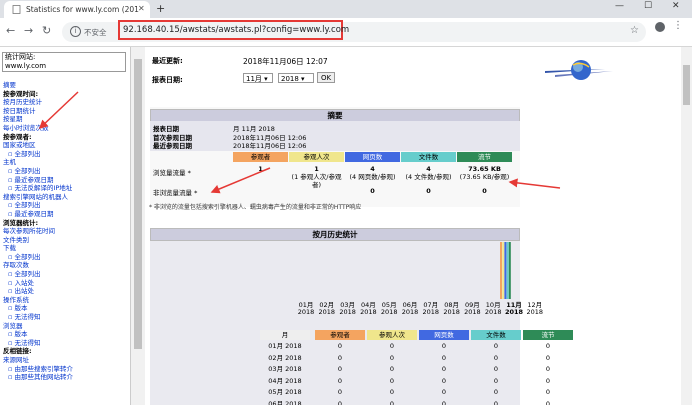  Describe the element at coordinates (58, 110) in the screenshot. I see `arrow-weekday` at that location.